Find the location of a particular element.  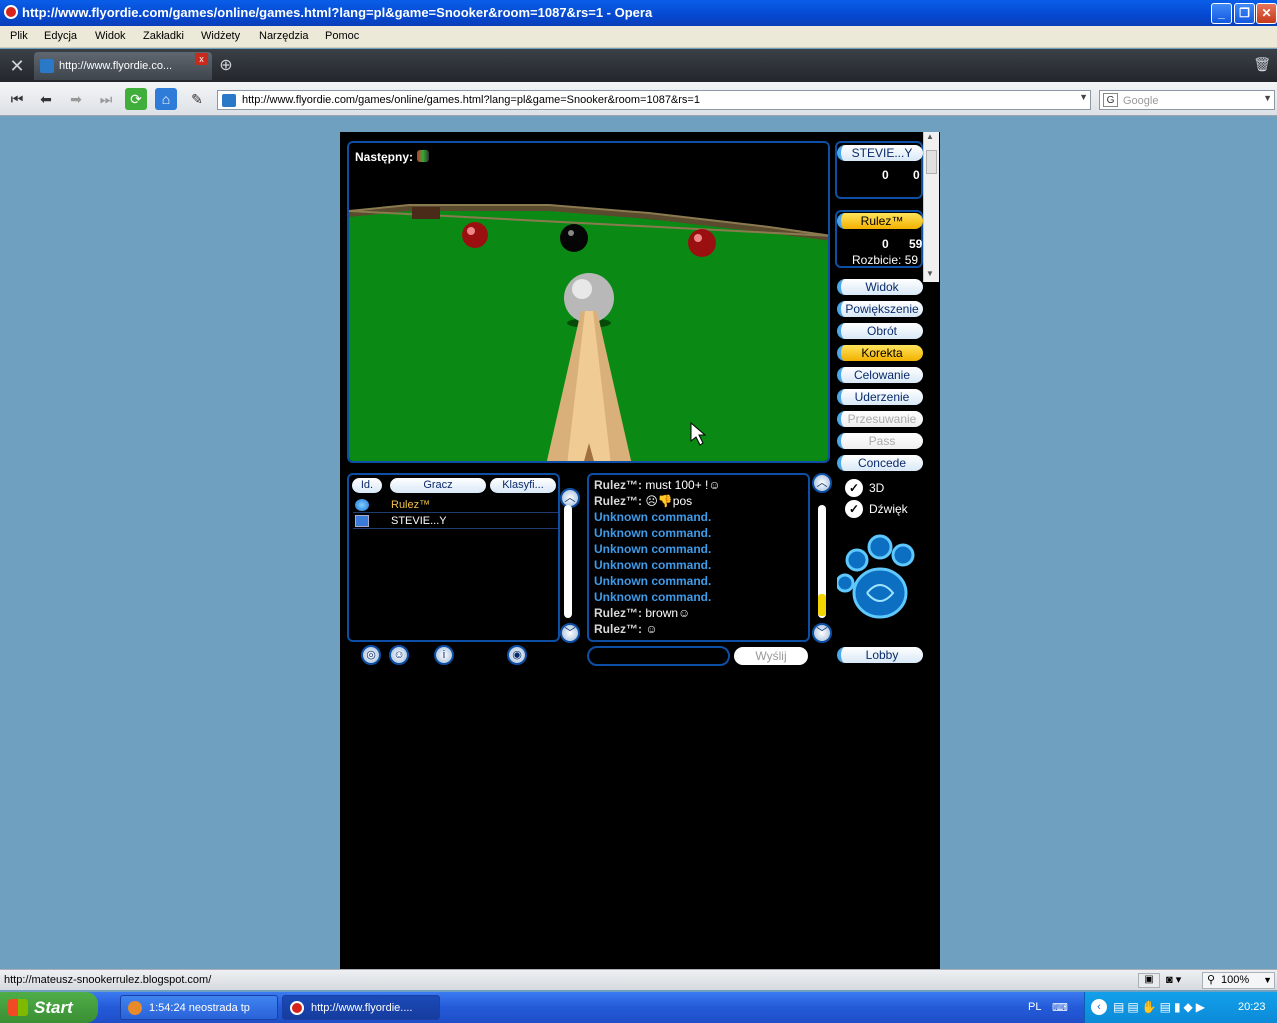

chat-scroll-down-icon: ﹀ is located at coordinates (822, 633).